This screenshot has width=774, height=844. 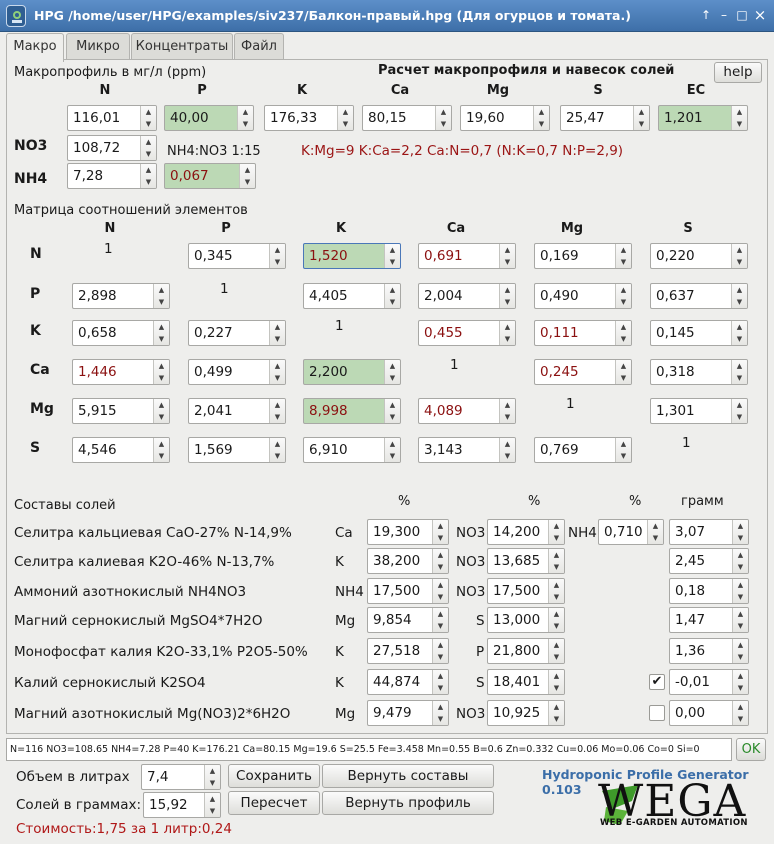 I want to click on matrix-cell-n-k: ▲▼, so click(x=352, y=256).